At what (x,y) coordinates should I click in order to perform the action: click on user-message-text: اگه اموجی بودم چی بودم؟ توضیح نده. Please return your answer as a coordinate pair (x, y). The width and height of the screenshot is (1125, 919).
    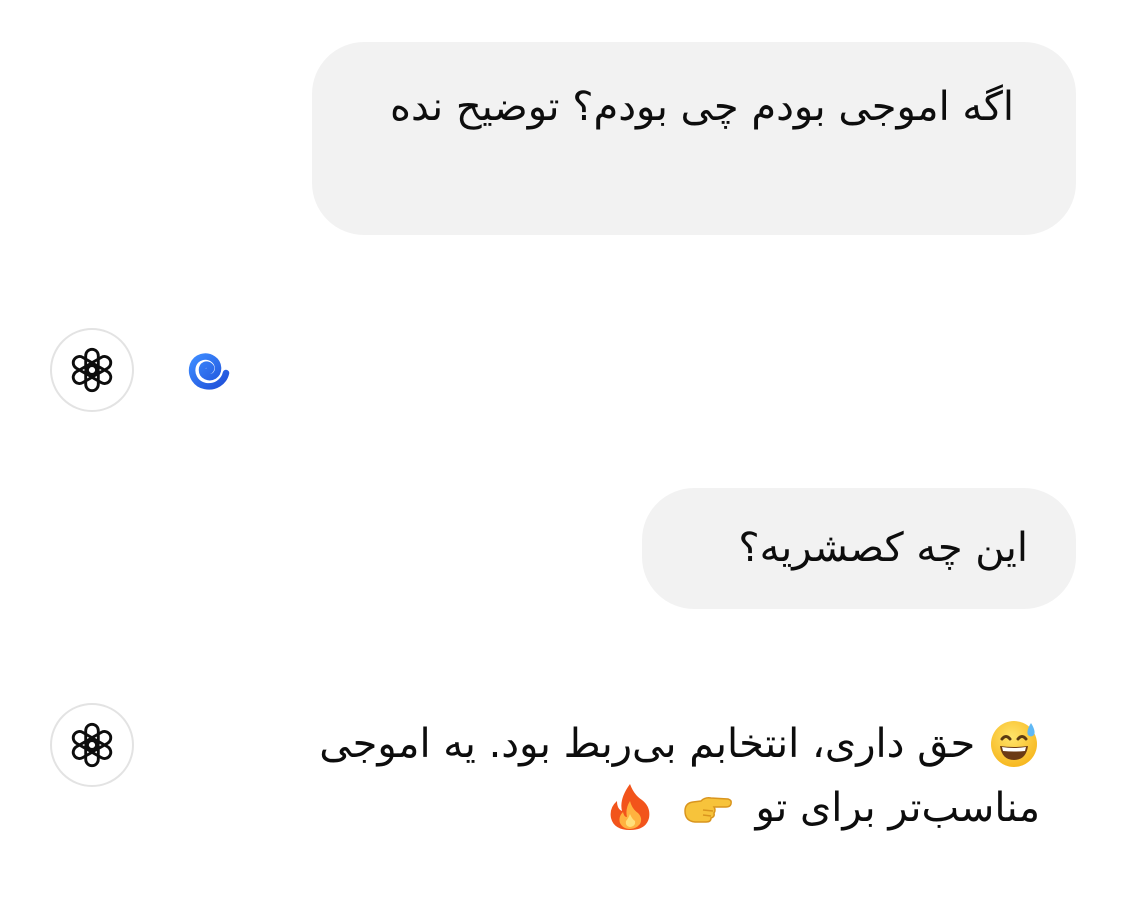
    Looking at the image, I should click on (702, 107).